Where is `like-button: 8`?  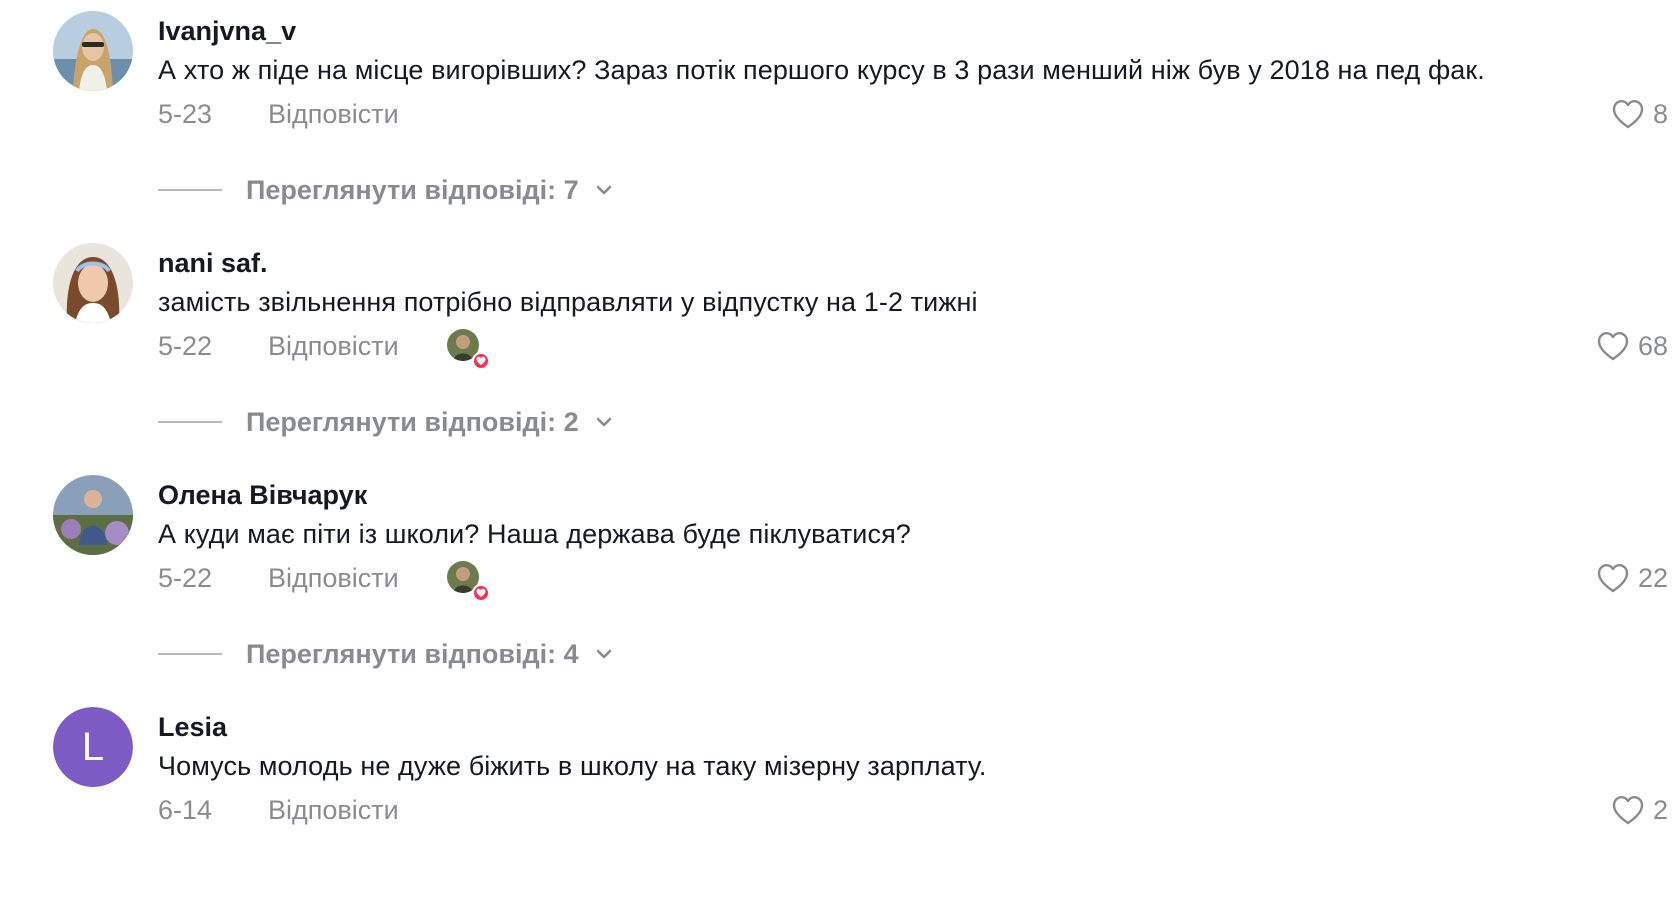
like-button: 8 is located at coordinates (1639, 114).